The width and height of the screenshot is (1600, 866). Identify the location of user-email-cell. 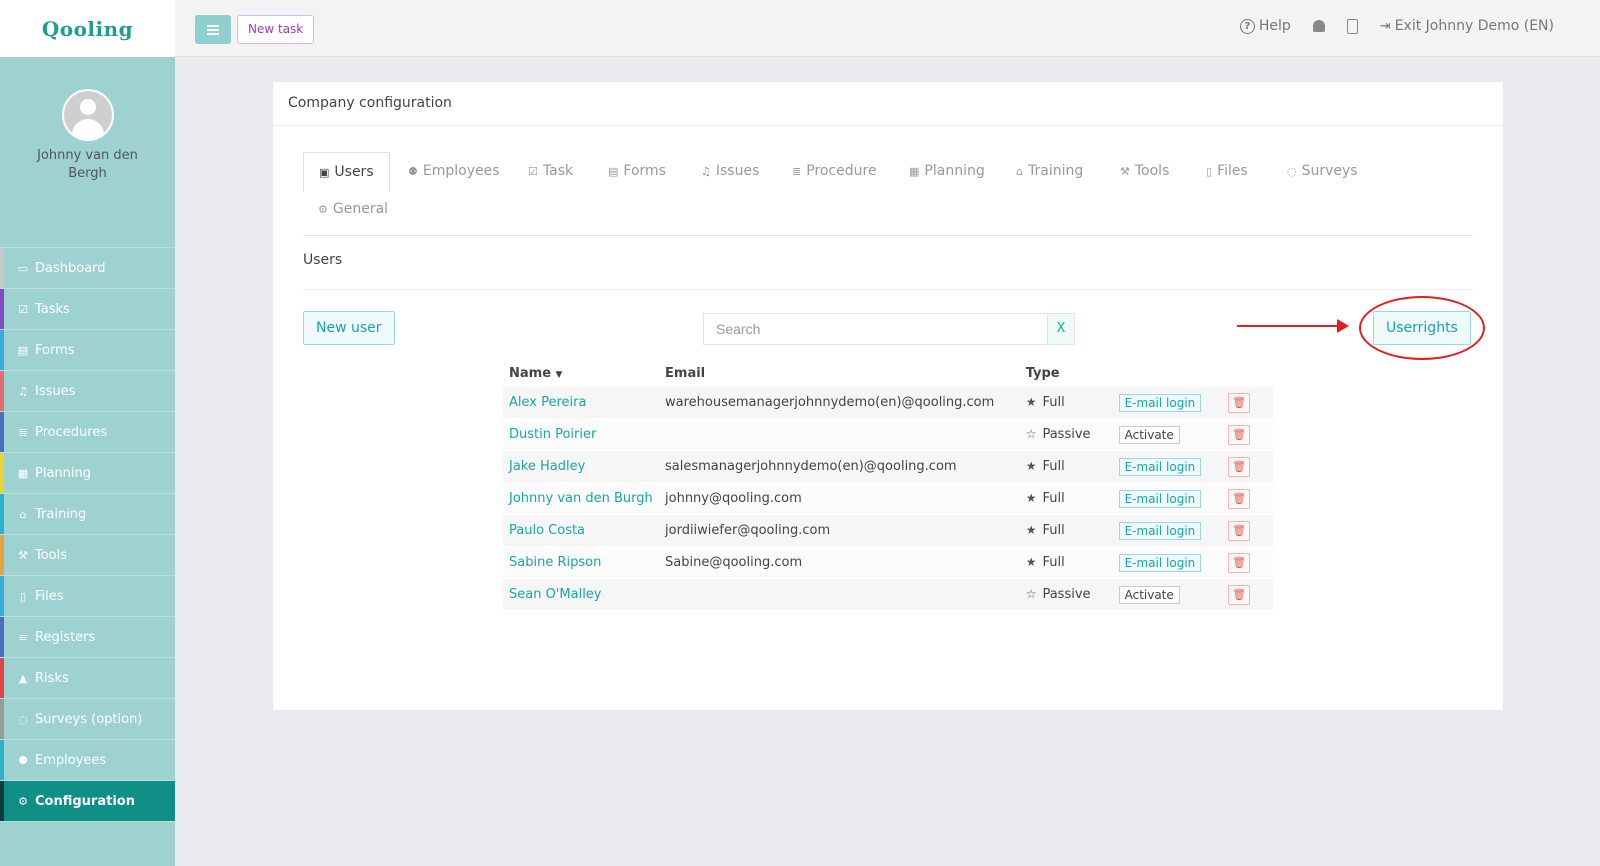
(839, 594).